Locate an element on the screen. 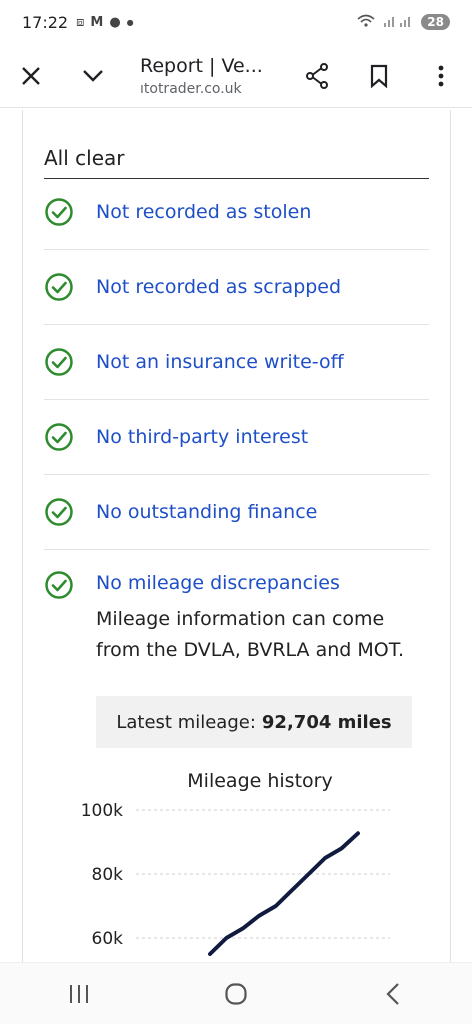 This screenshot has height=1024, width=472. latest-mileage-box: Latest mileage: 92,704 miles is located at coordinates (254, 722).